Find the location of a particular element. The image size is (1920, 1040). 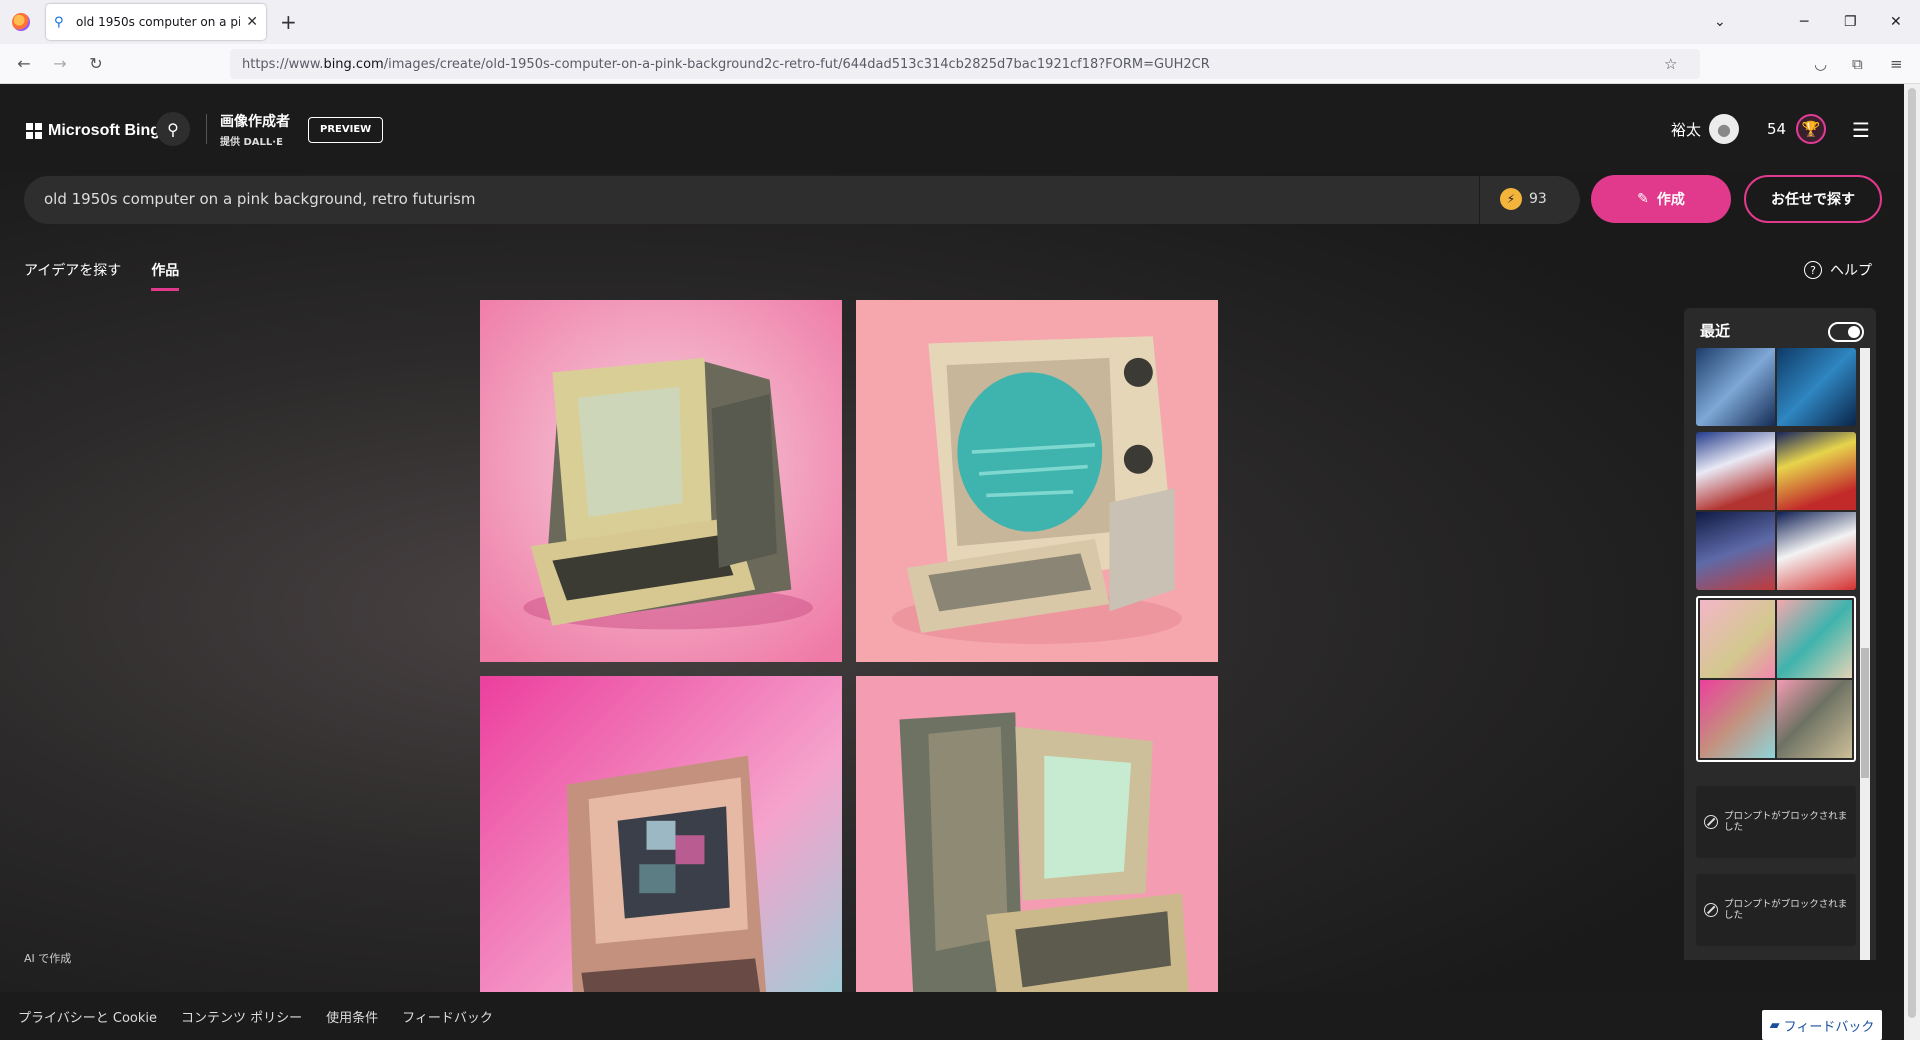

extensions-icon: ⧉ is located at coordinates (1857, 64).